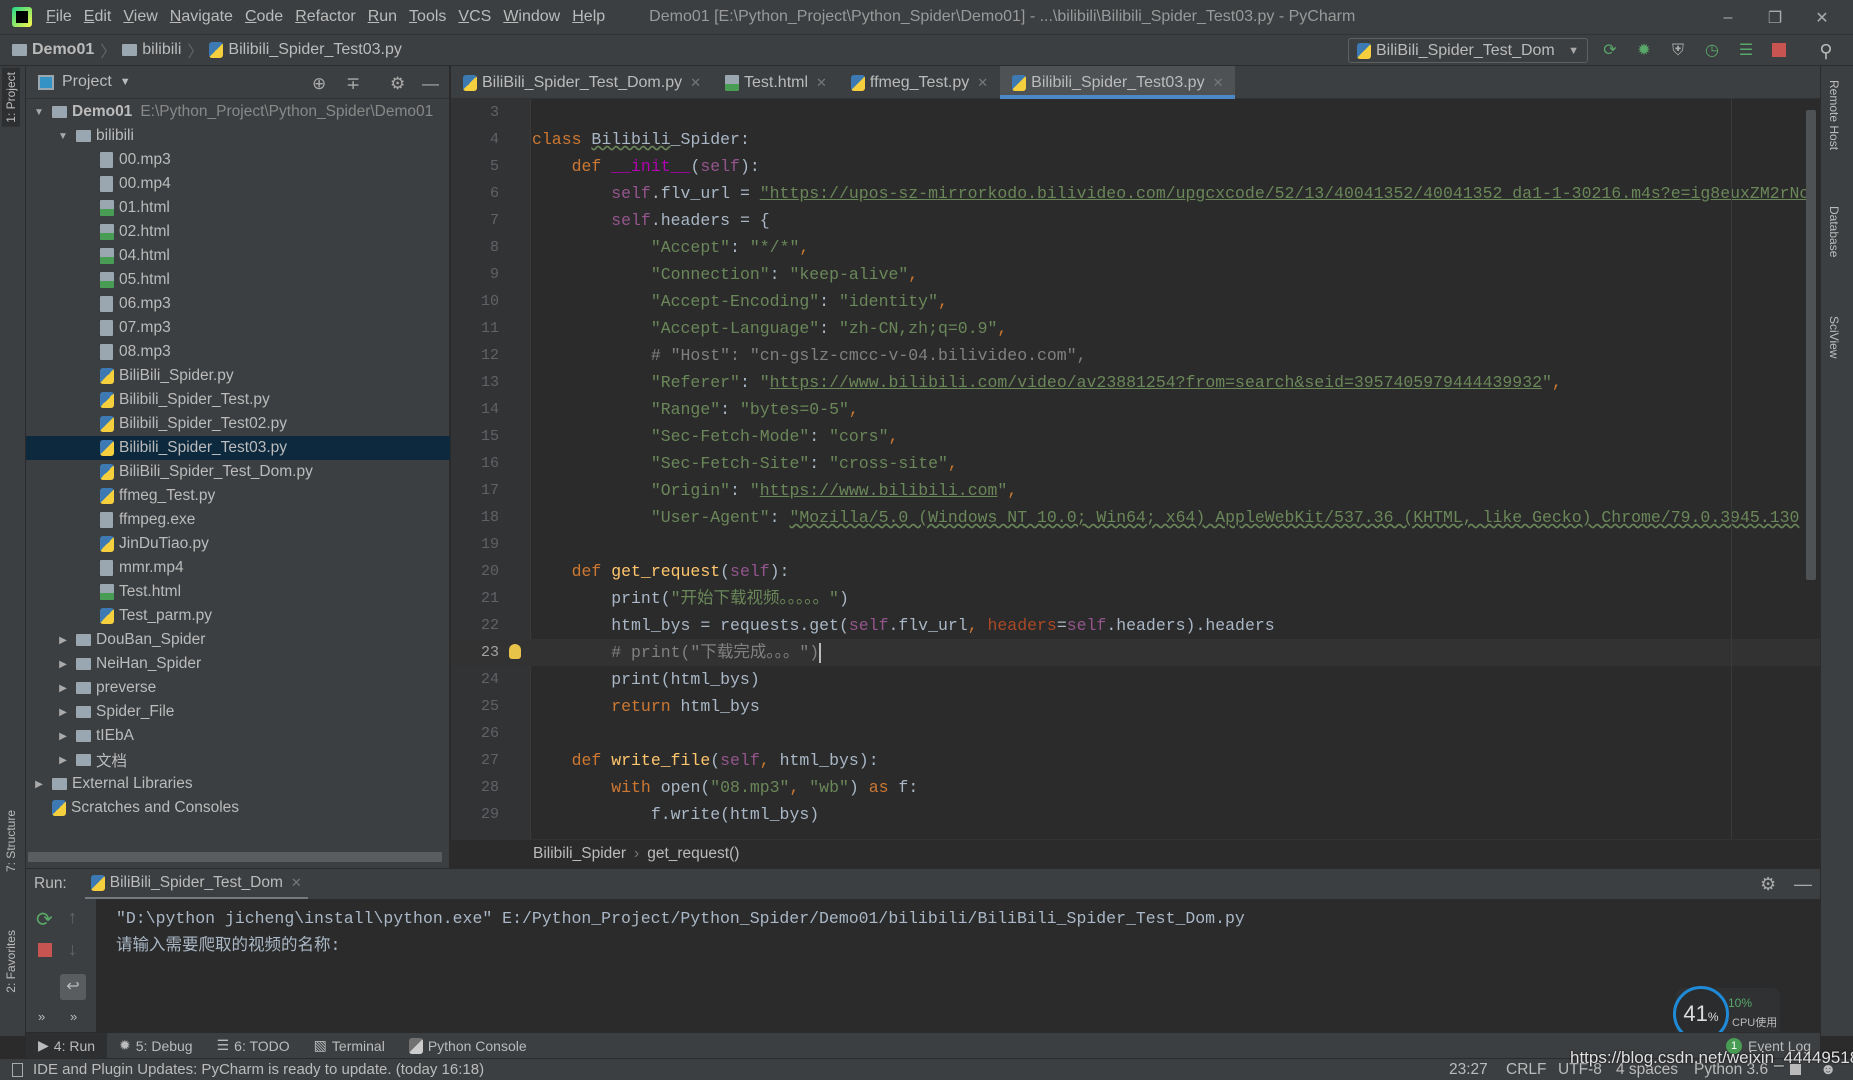 The image size is (1853, 1080). Describe the element at coordinates (238, 256) in the screenshot. I see `tree-item: 04.html` at that location.